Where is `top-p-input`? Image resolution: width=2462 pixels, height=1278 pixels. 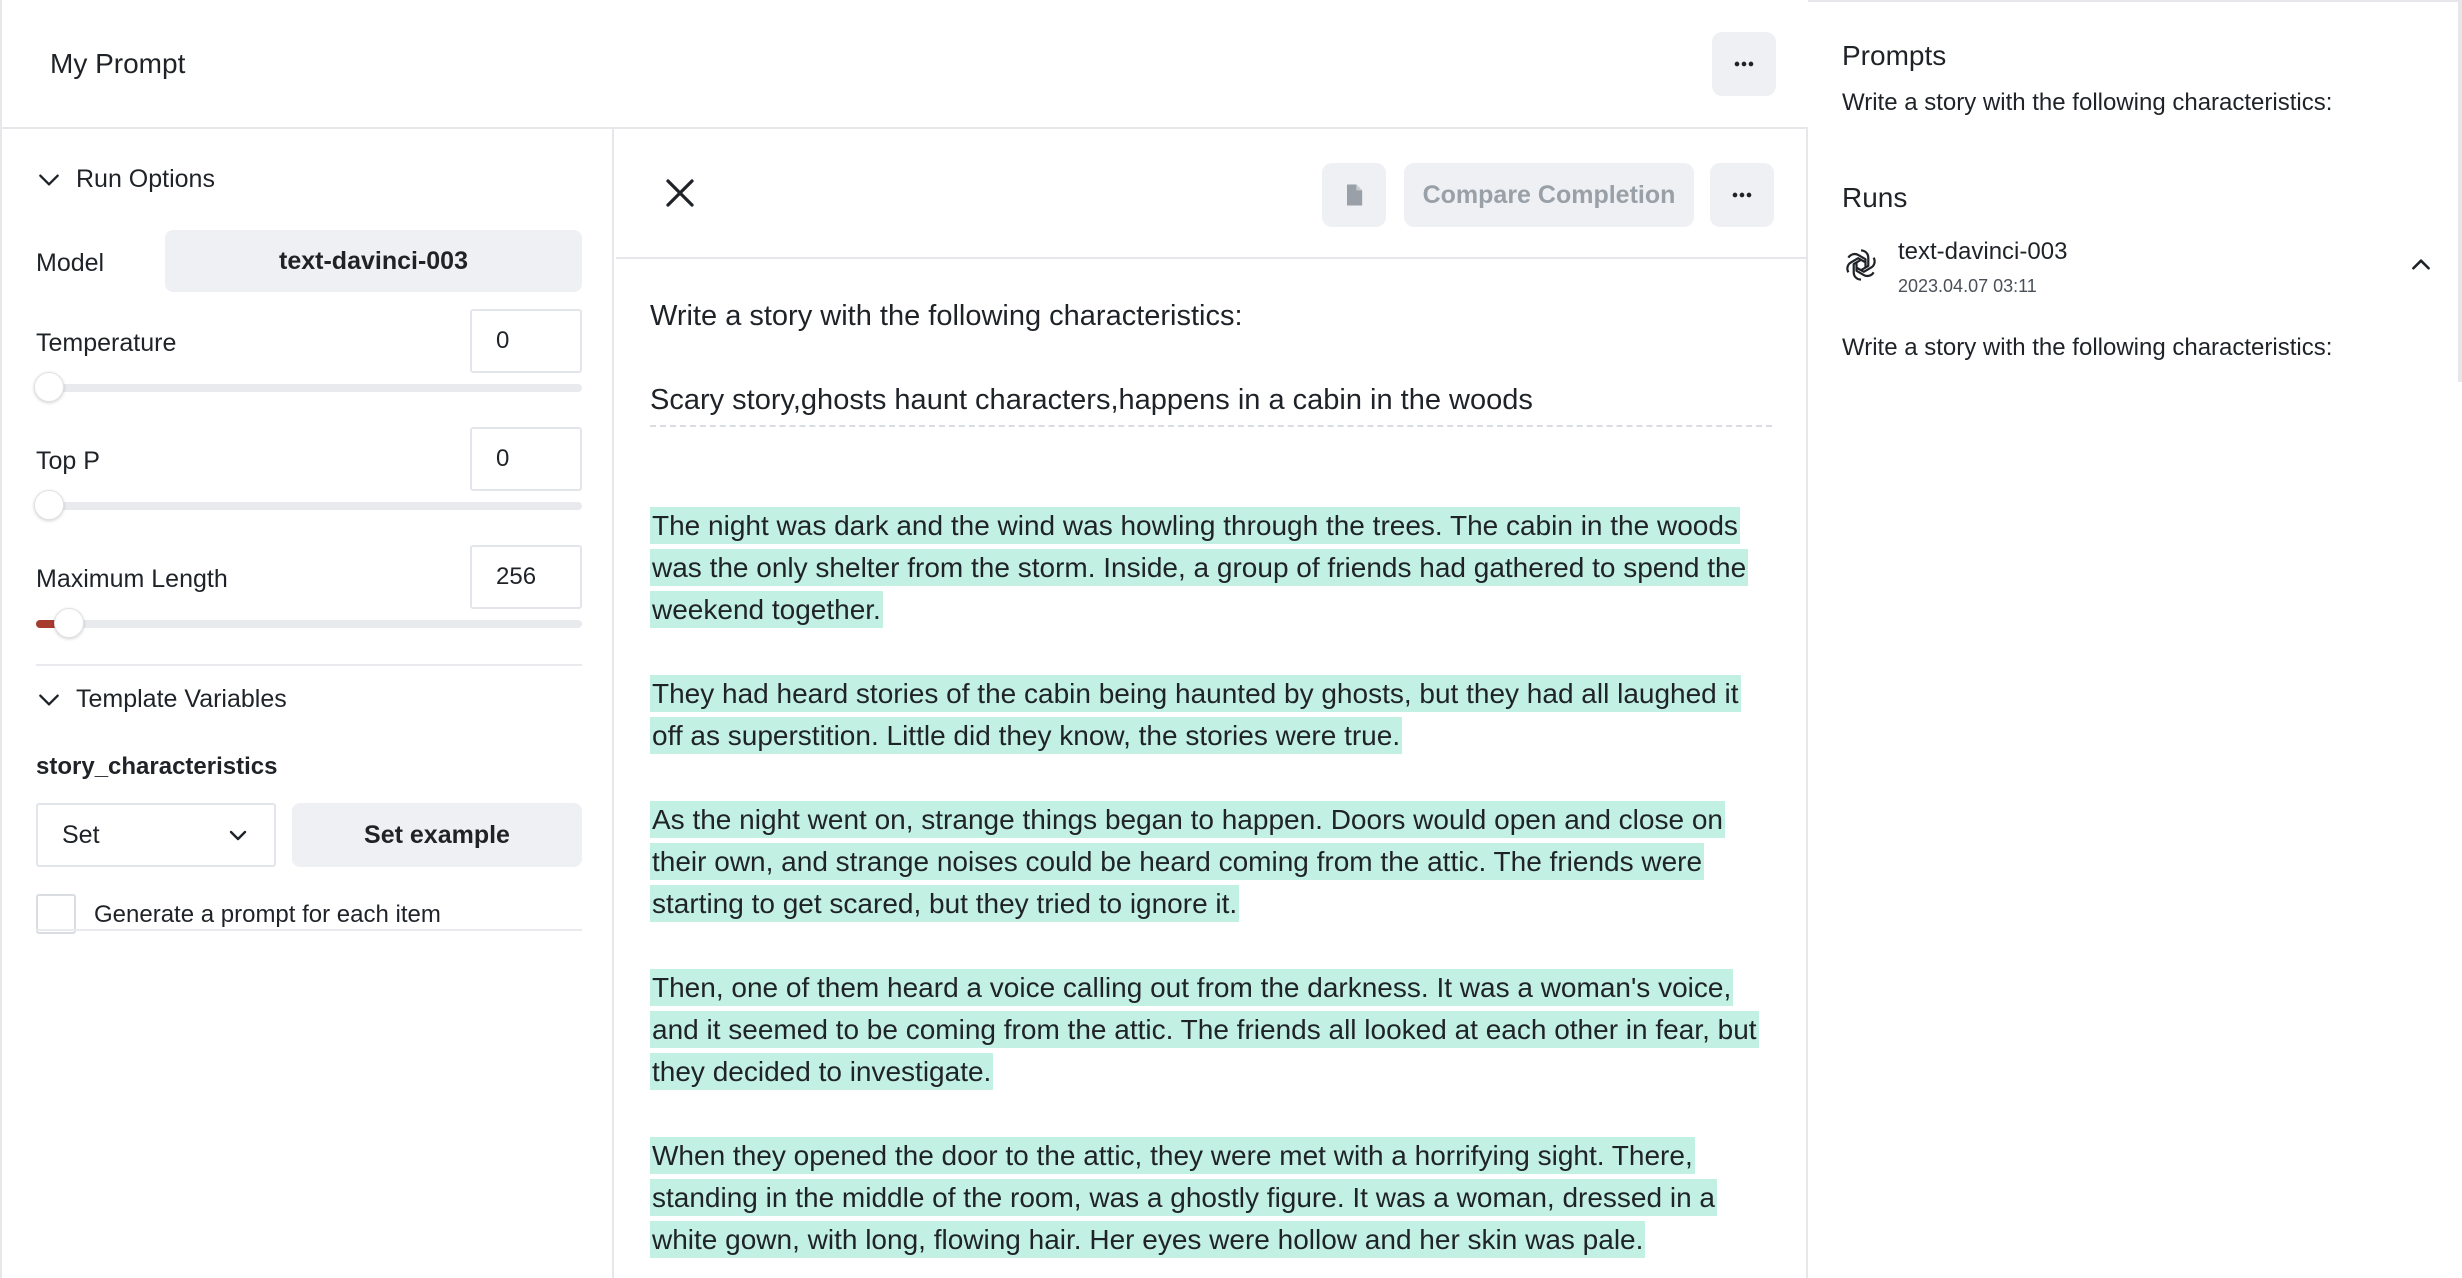 top-p-input is located at coordinates (526, 459).